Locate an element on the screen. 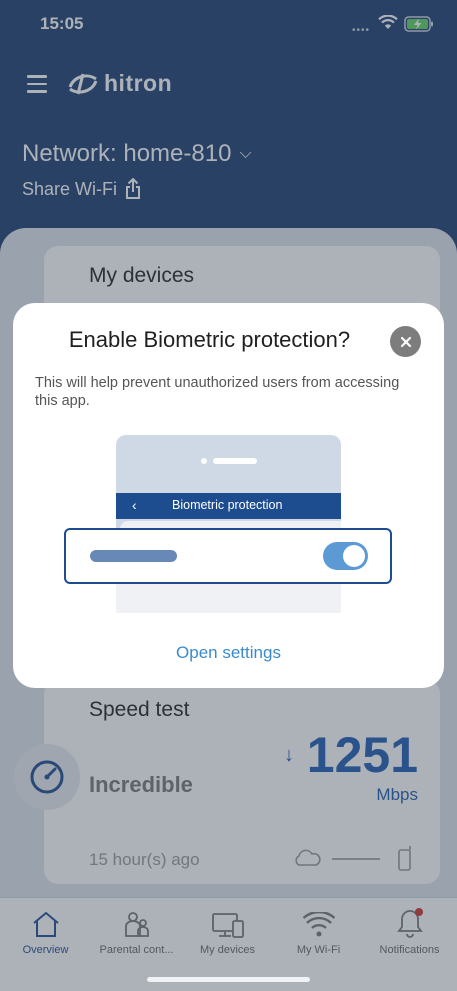 The image size is (457, 991). illustration-speaker-bar is located at coordinates (235, 461).